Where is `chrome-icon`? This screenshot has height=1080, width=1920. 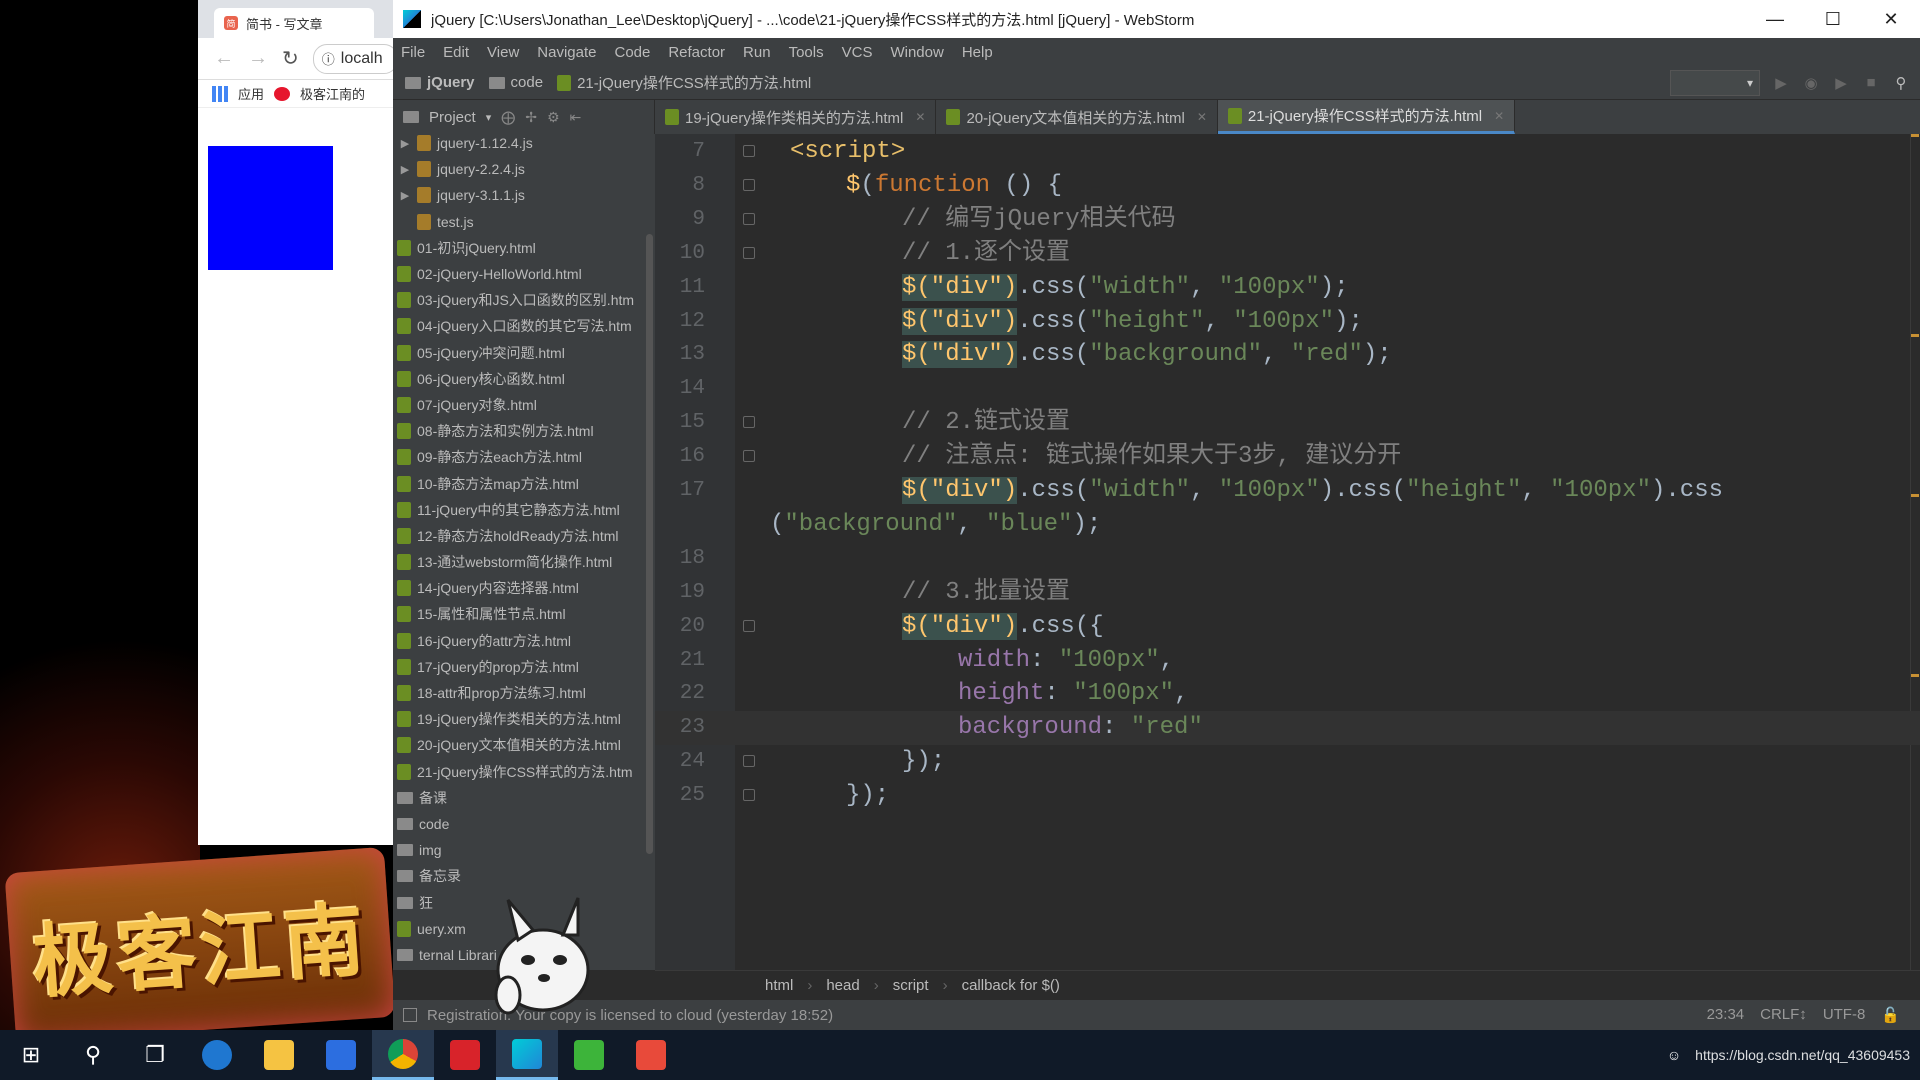
chrome-icon is located at coordinates (403, 1055).